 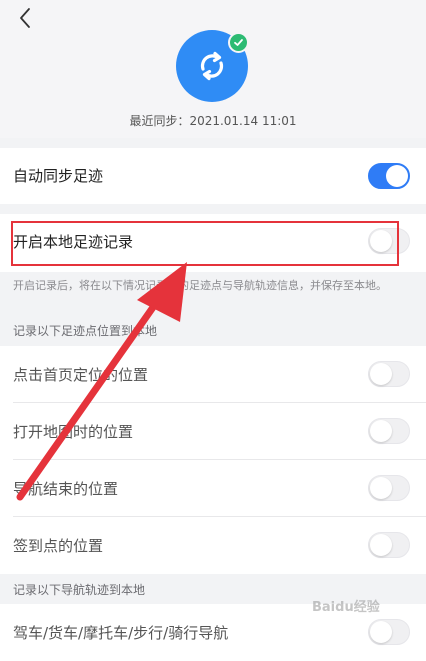 What do you see at coordinates (79, 590) in the screenshot?
I see `section-tracks-title: 记录以下导航轨迹到本地` at bounding box center [79, 590].